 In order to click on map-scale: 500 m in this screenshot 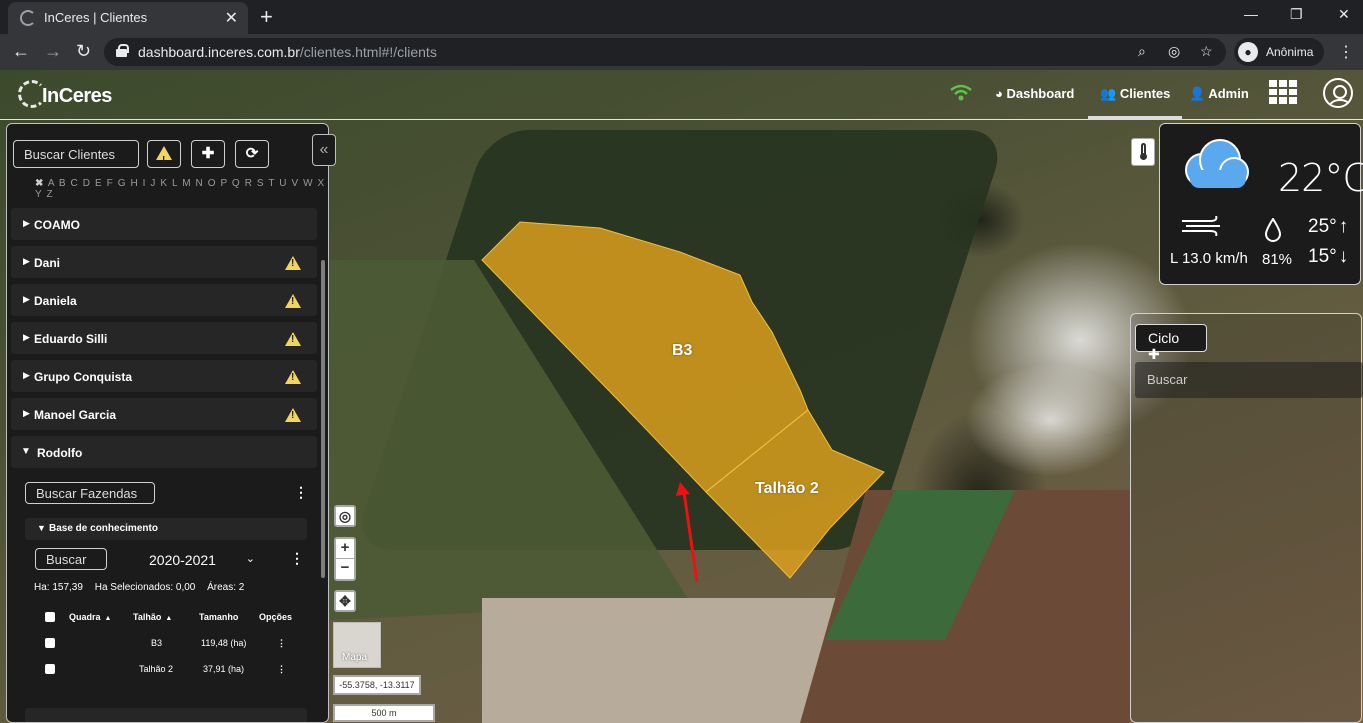, I will do `click(384, 713)`.